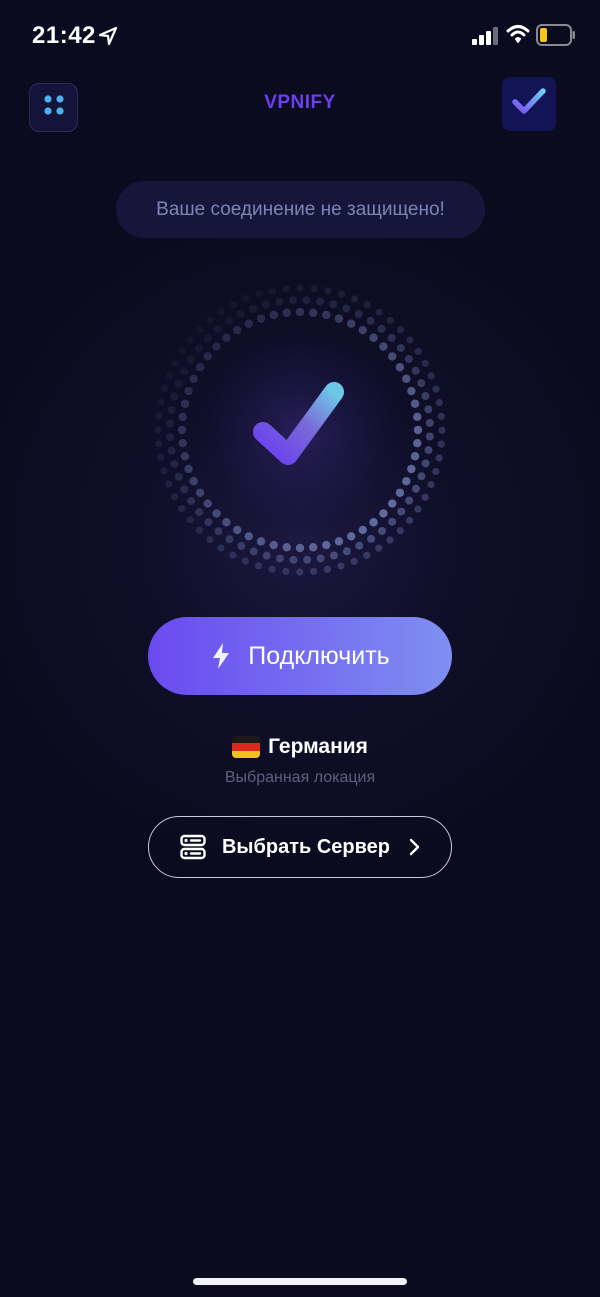 This screenshot has height=1297, width=600. What do you see at coordinates (300, 656) in the screenshot?
I see `connect-button: Подключить` at bounding box center [300, 656].